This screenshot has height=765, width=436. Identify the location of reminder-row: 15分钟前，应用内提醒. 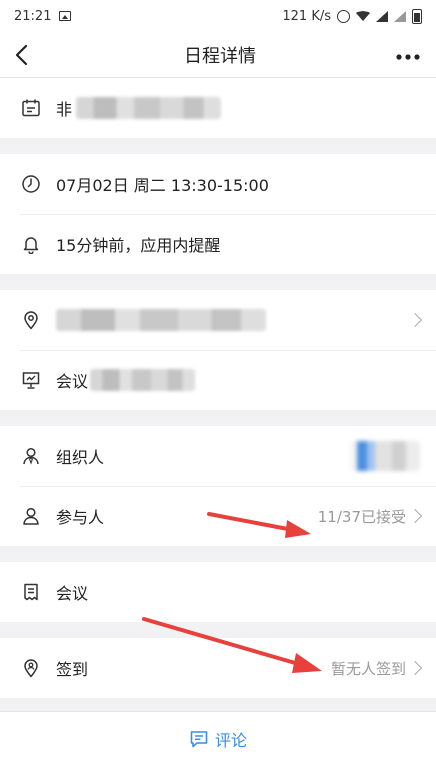
(218, 244).